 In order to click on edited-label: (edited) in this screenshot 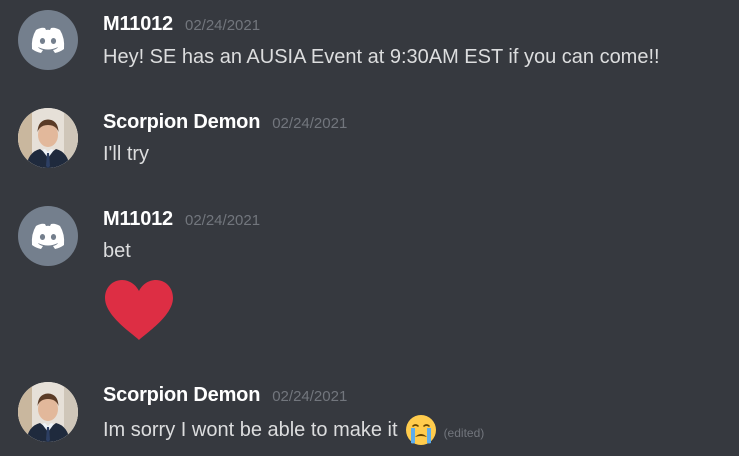, I will do `click(464, 433)`.